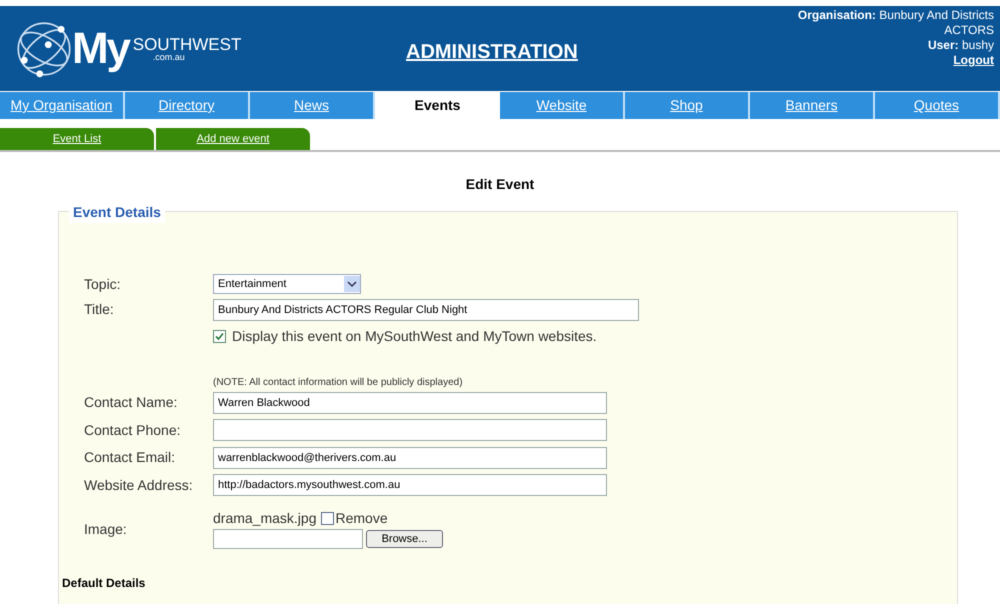 This screenshot has width=1000, height=604. What do you see at coordinates (169, 57) in the screenshot?
I see `logo-subtext: .com.au` at bounding box center [169, 57].